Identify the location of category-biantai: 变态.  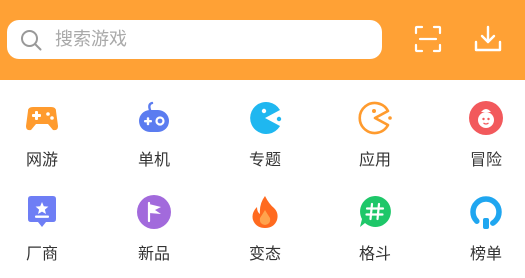
(265, 234).